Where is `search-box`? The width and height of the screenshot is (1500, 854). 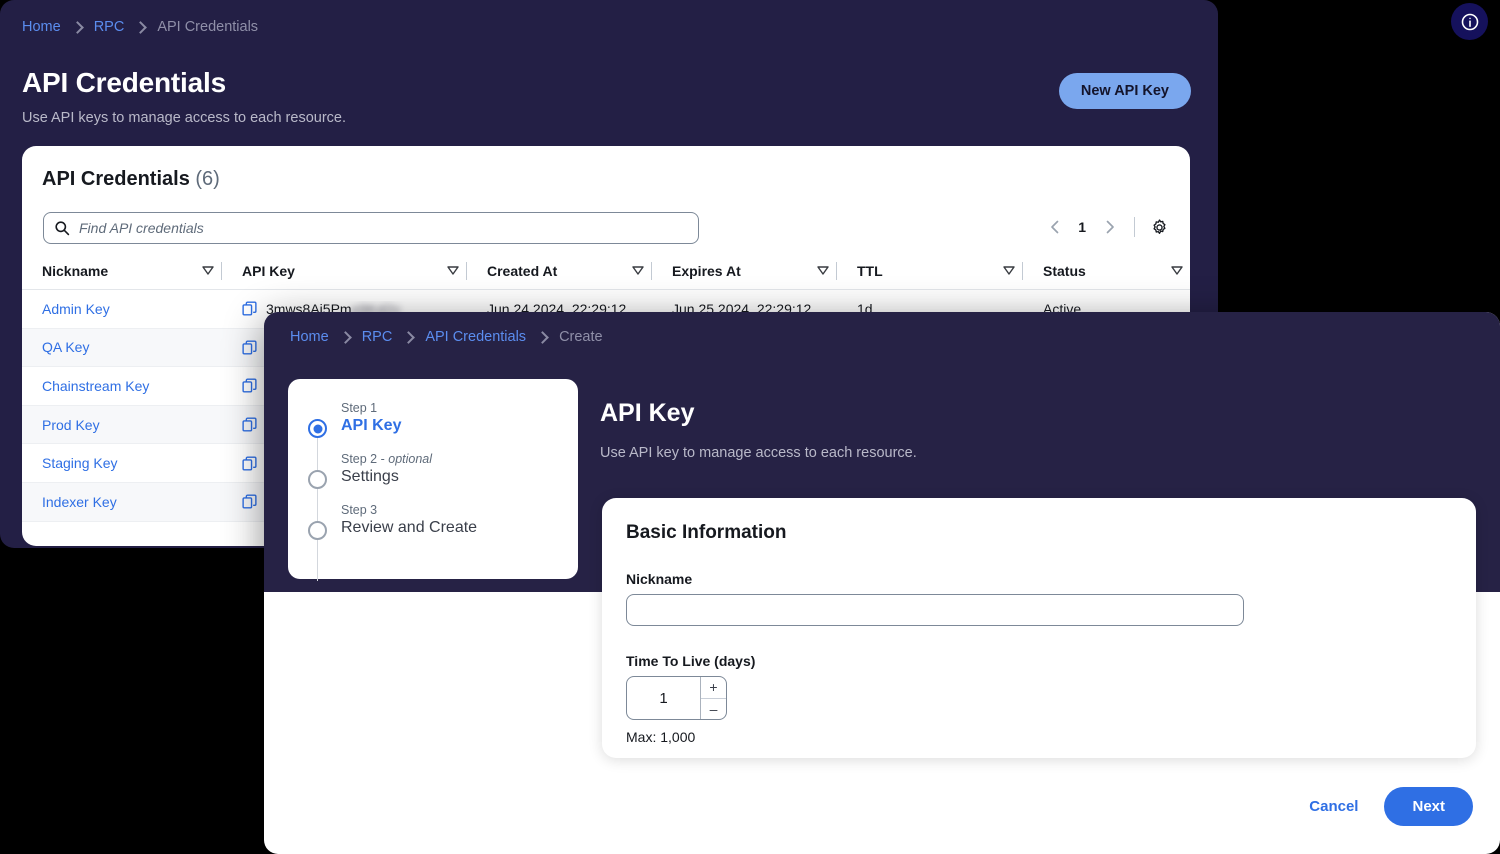
search-box is located at coordinates (371, 228).